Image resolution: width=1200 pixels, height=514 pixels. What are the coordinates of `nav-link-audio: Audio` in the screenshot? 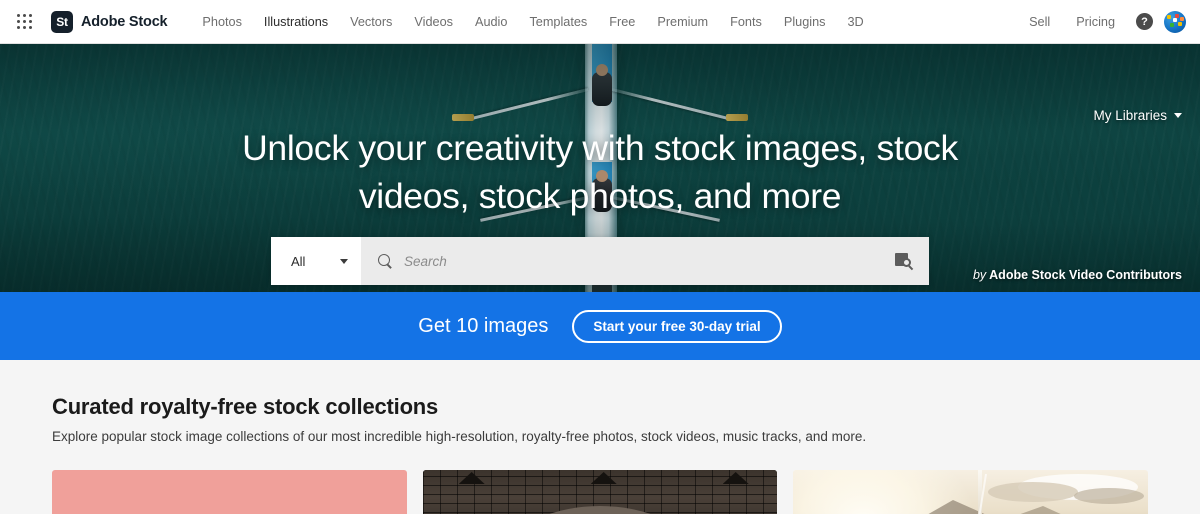 It's located at (491, 22).